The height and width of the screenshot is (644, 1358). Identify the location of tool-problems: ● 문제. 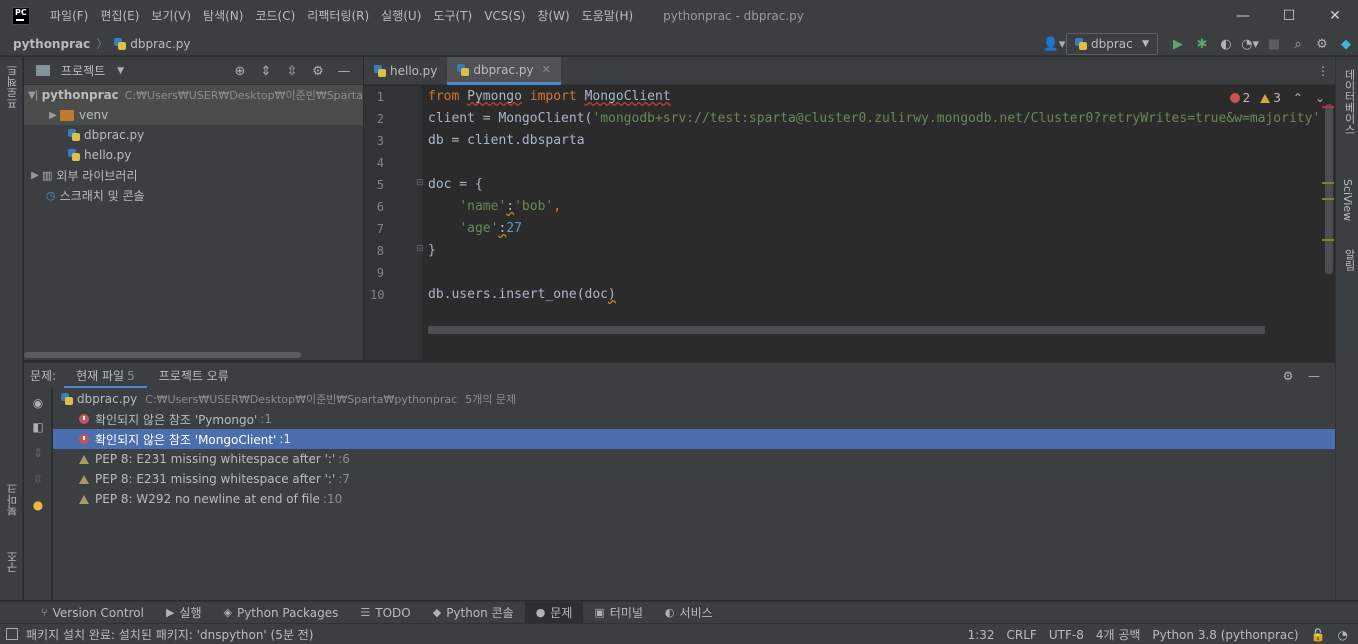
(554, 612).